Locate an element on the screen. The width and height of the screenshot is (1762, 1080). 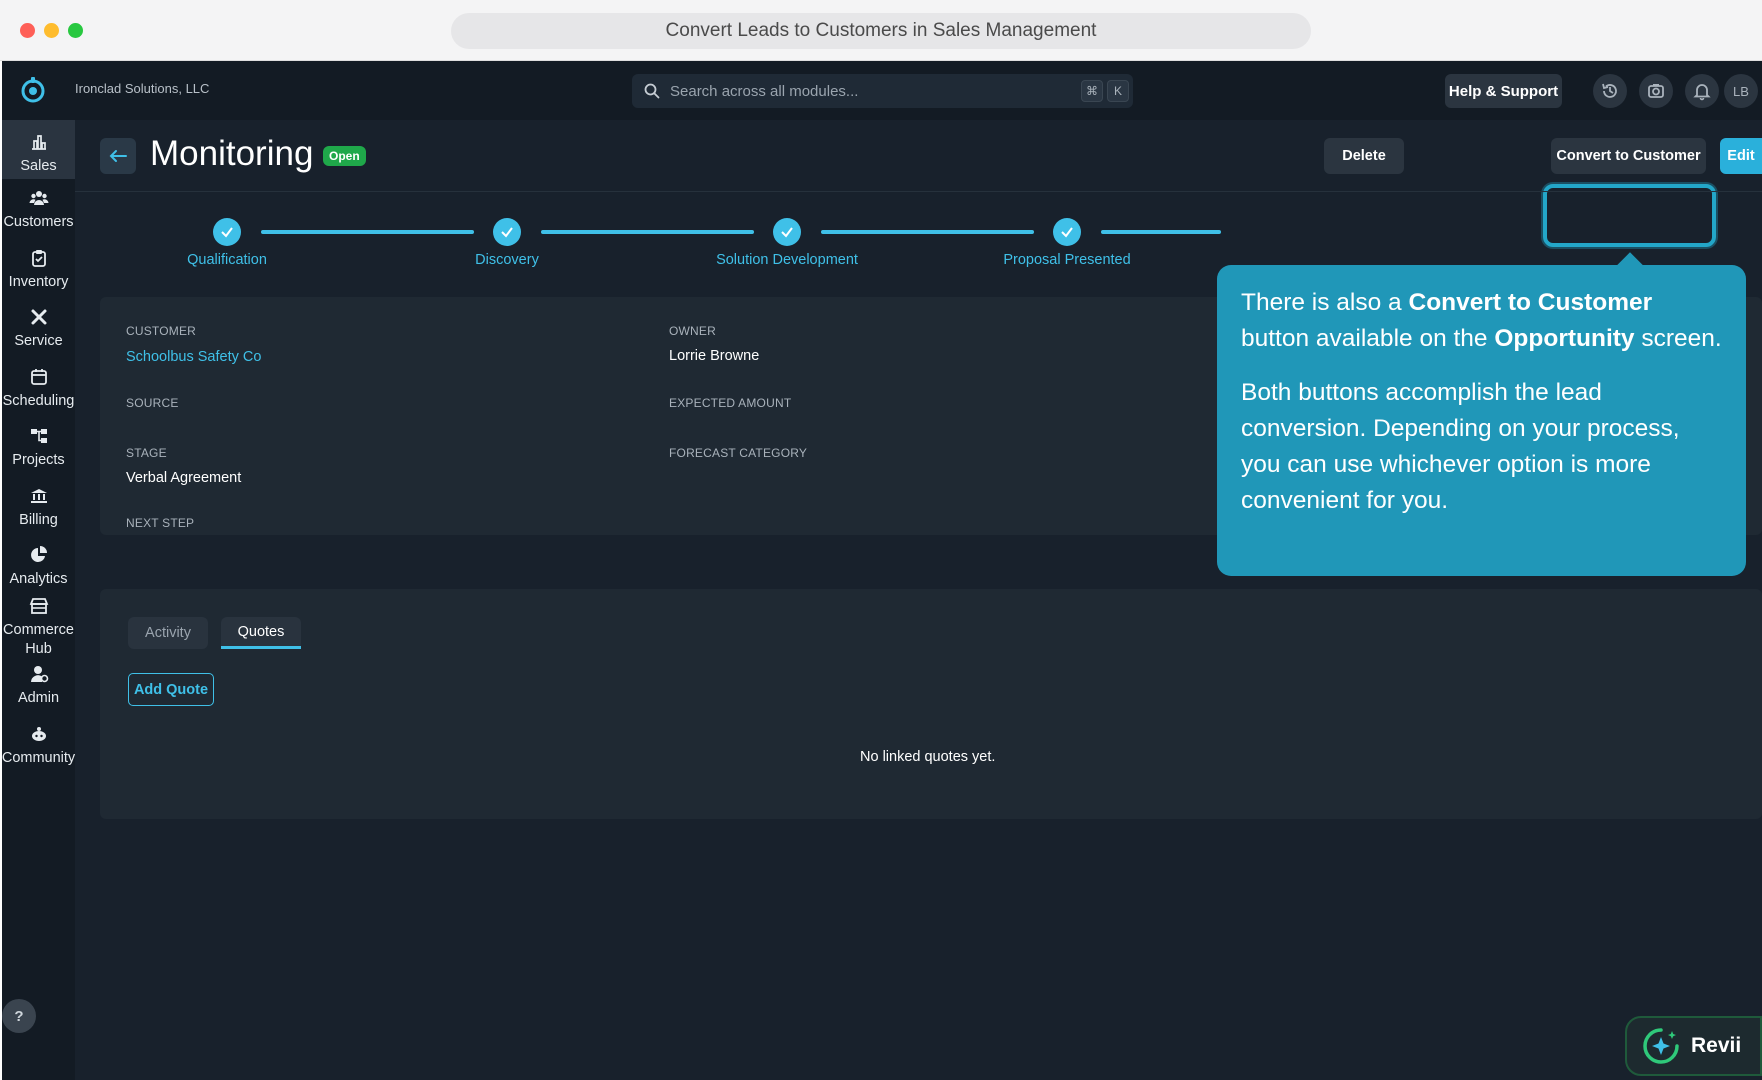
maximize-window-button is located at coordinates (75, 30).